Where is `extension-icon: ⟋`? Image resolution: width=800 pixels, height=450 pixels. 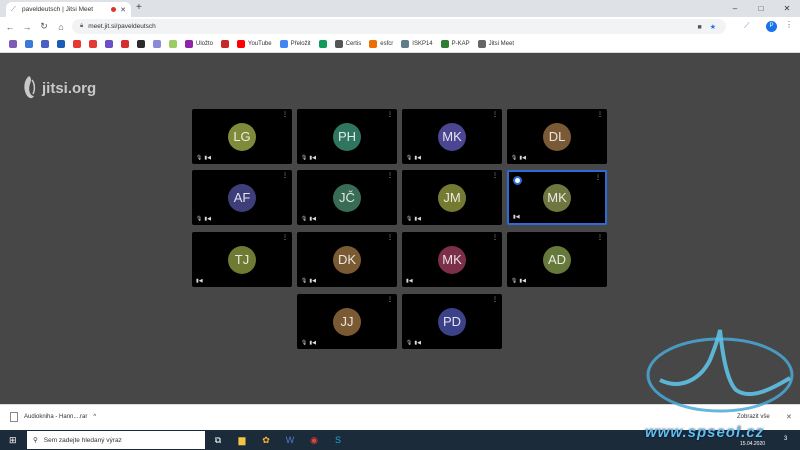
extension-icon: ⟋ is located at coordinates (747, 26).